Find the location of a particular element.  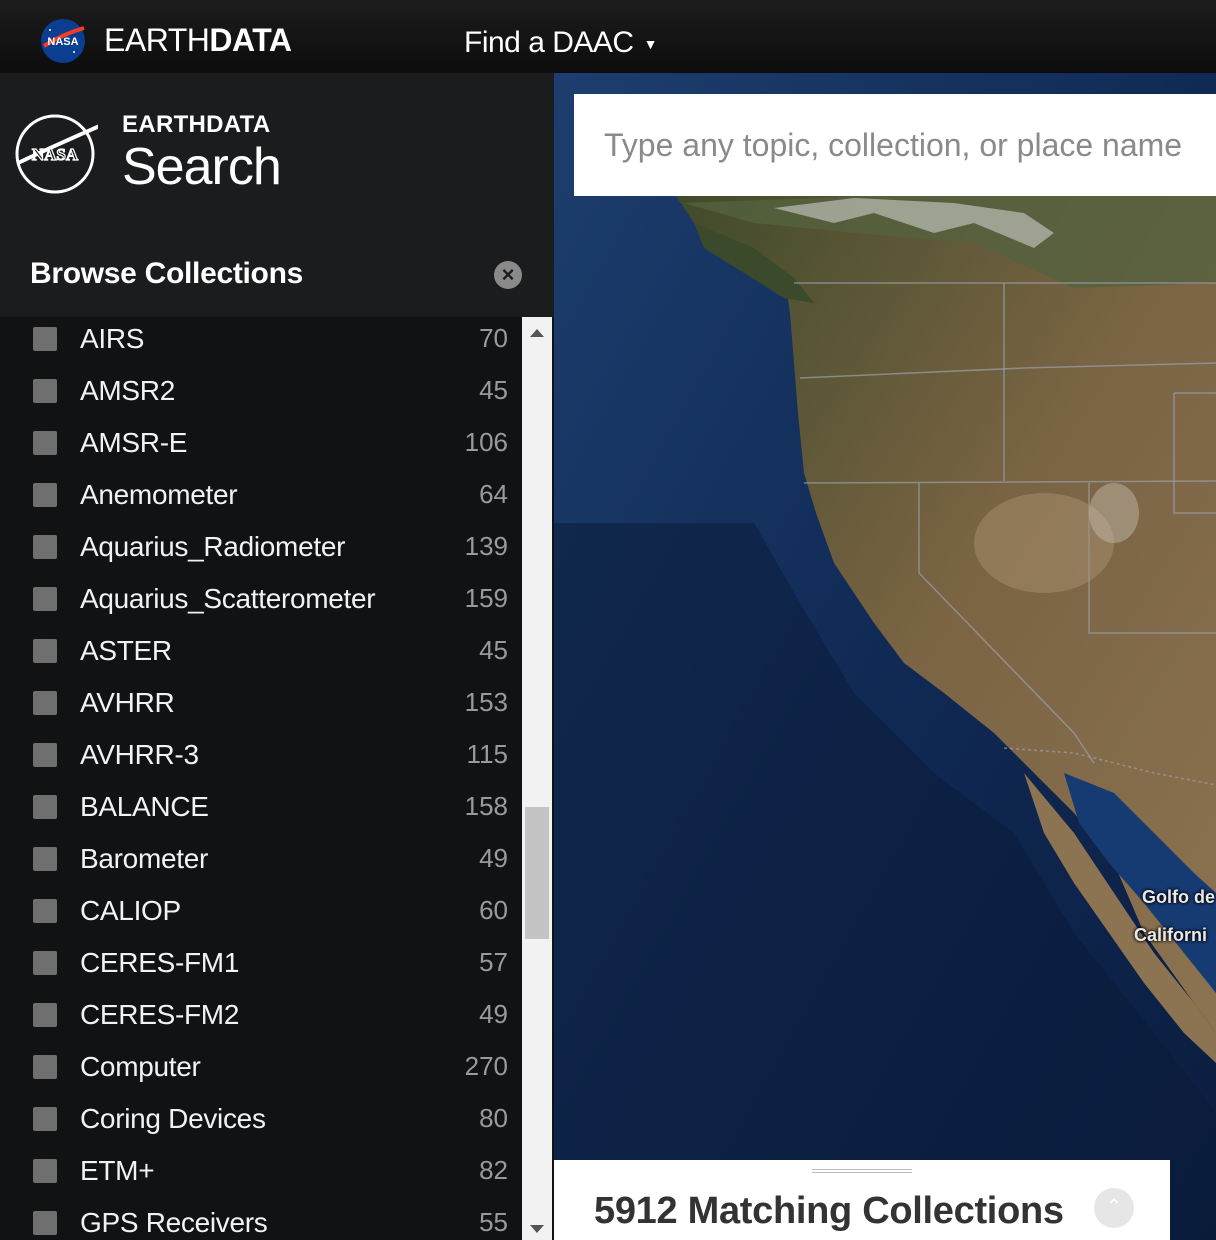

collection-count: 80 is located at coordinates (493, 1118).